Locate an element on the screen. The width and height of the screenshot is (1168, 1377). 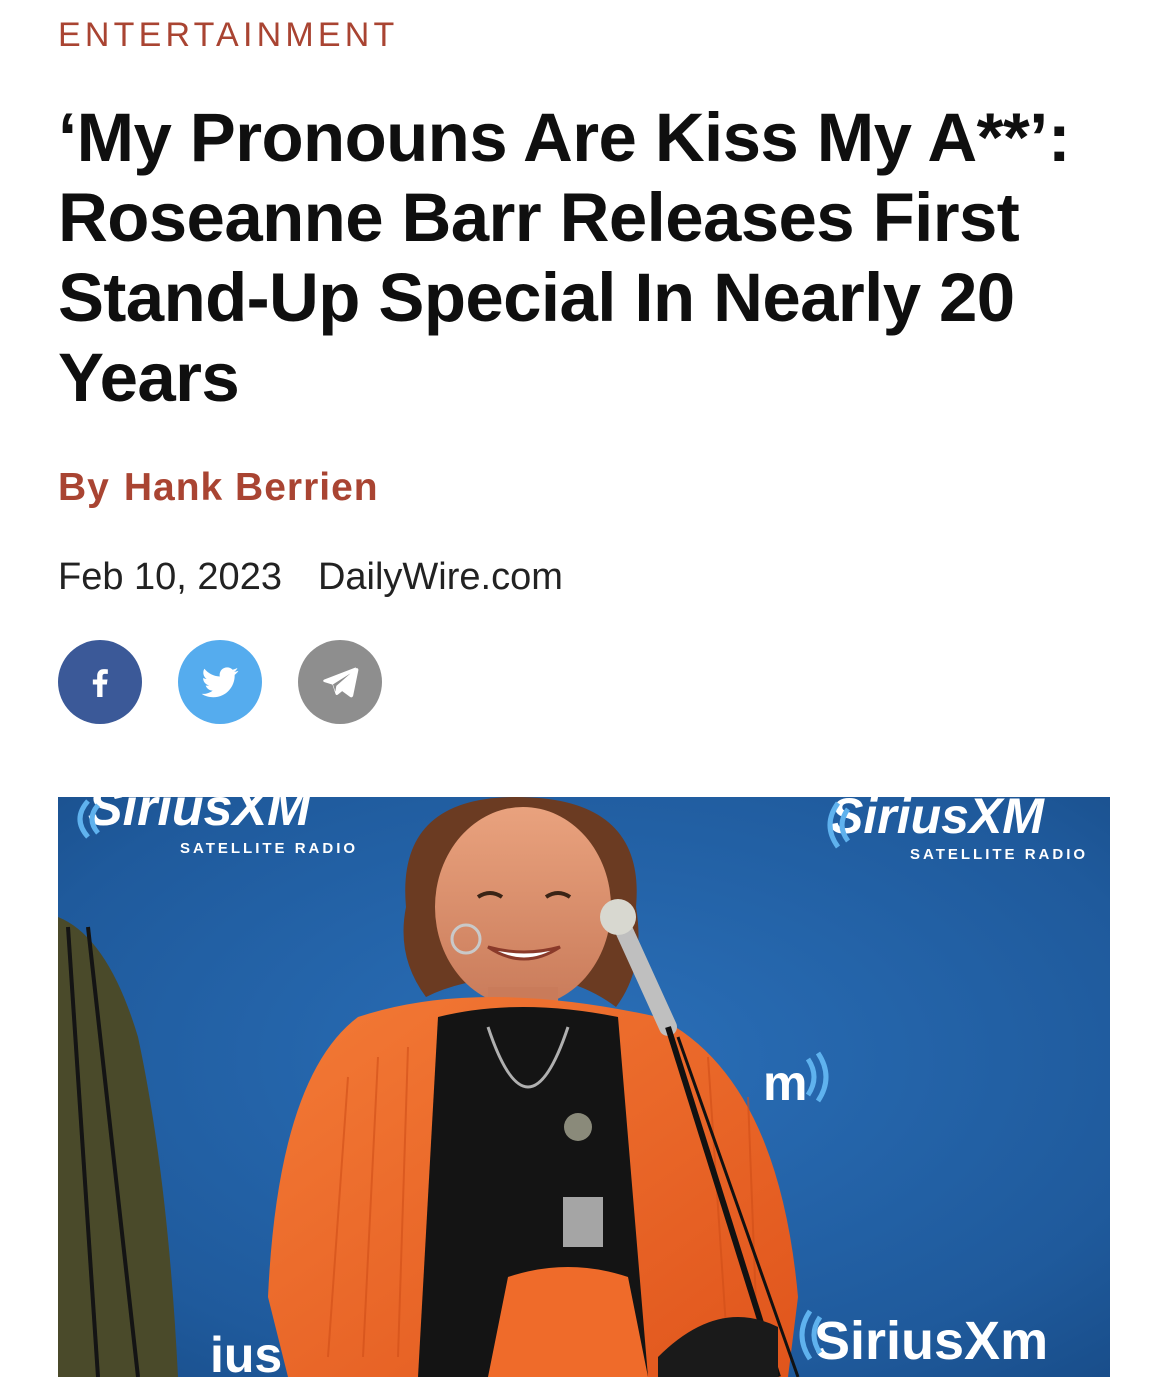
source-label: DailyWire.com is located at coordinates (440, 577).